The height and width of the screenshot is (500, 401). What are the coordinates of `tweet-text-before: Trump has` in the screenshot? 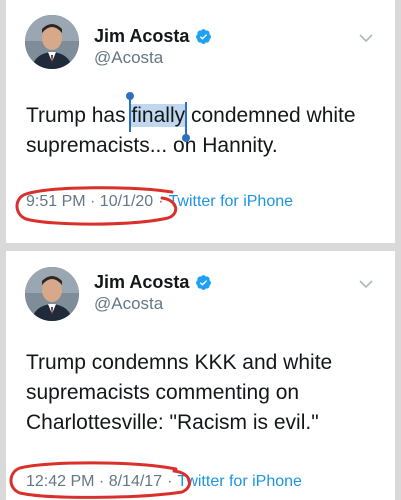 It's located at (79, 115).